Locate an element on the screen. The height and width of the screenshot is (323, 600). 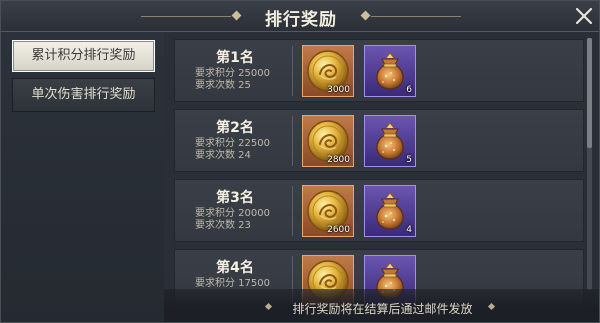
reward-item-gift-bag: 5 is located at coordinates (390, 141).